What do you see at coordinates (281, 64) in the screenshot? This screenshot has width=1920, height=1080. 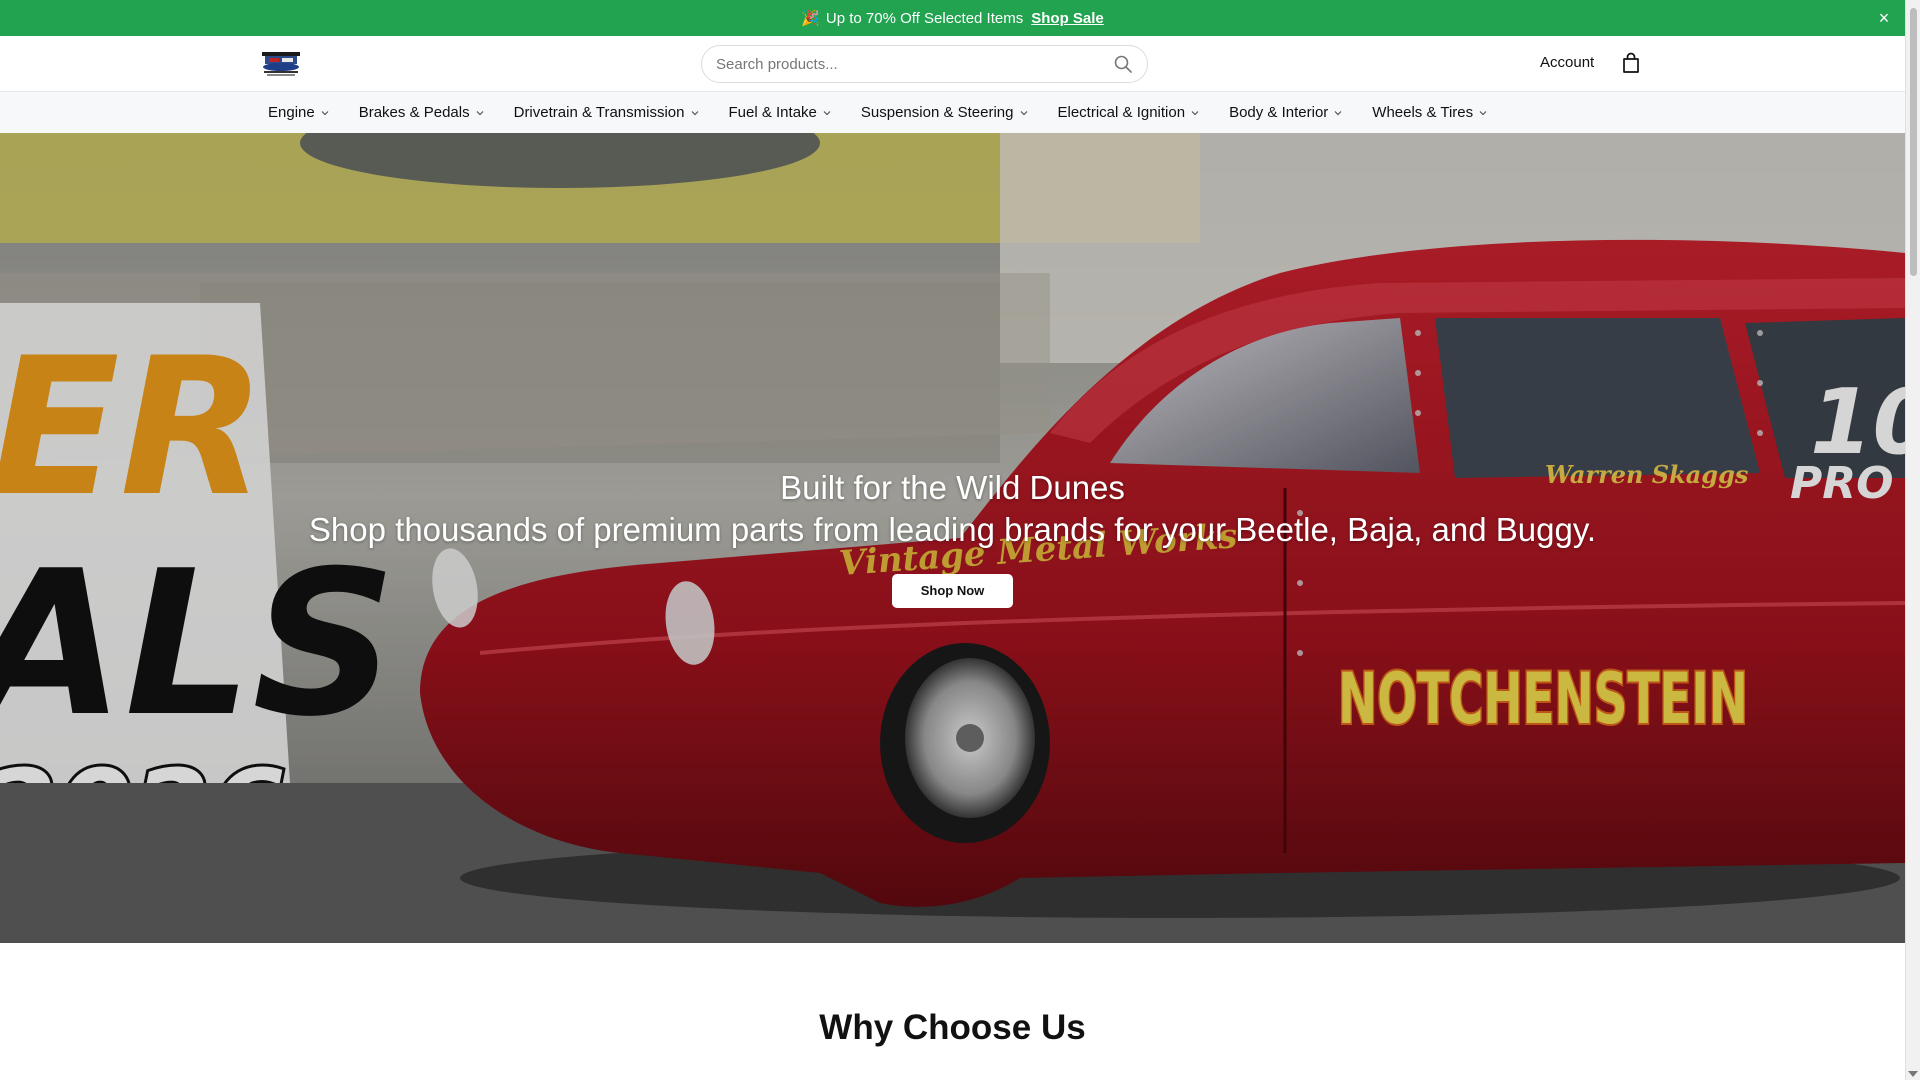 I see `logo` at bounding box center [281, 64].